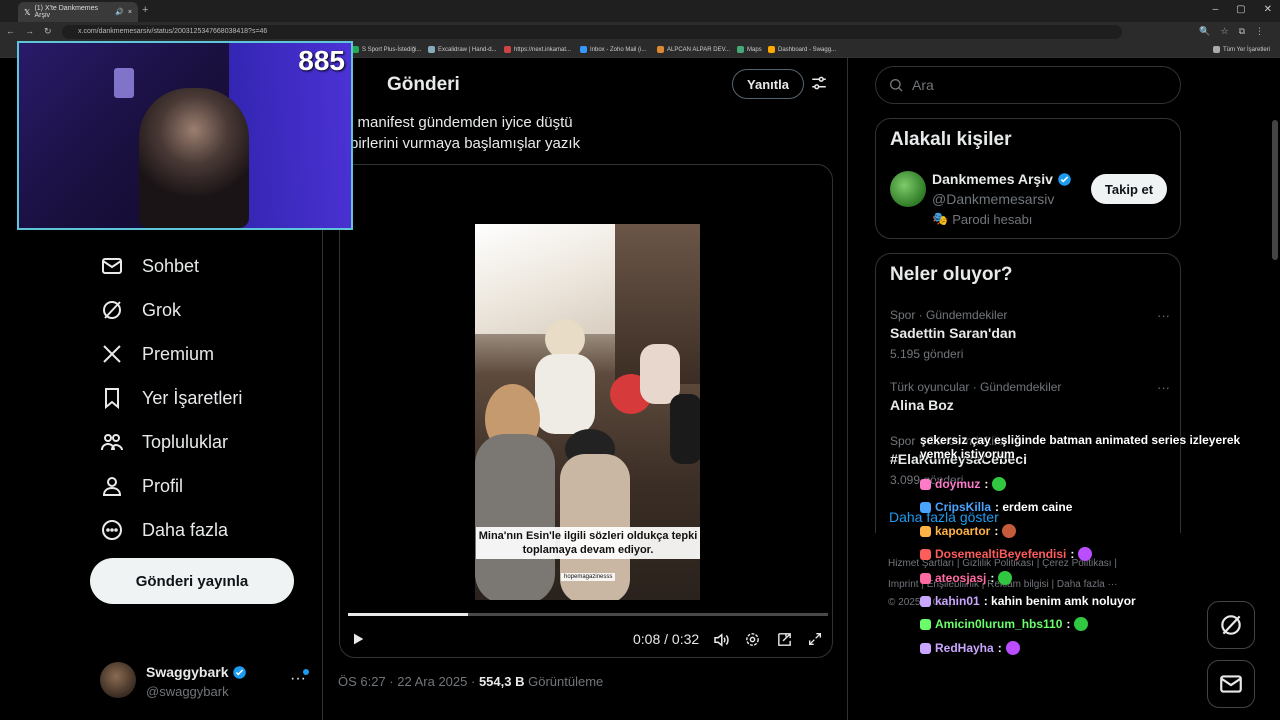 The width and height of the screenshot is (1280, 720). Describe the element at coordinates (1275, 190) in the screenshot. I see `page-scrollbar` at that location.